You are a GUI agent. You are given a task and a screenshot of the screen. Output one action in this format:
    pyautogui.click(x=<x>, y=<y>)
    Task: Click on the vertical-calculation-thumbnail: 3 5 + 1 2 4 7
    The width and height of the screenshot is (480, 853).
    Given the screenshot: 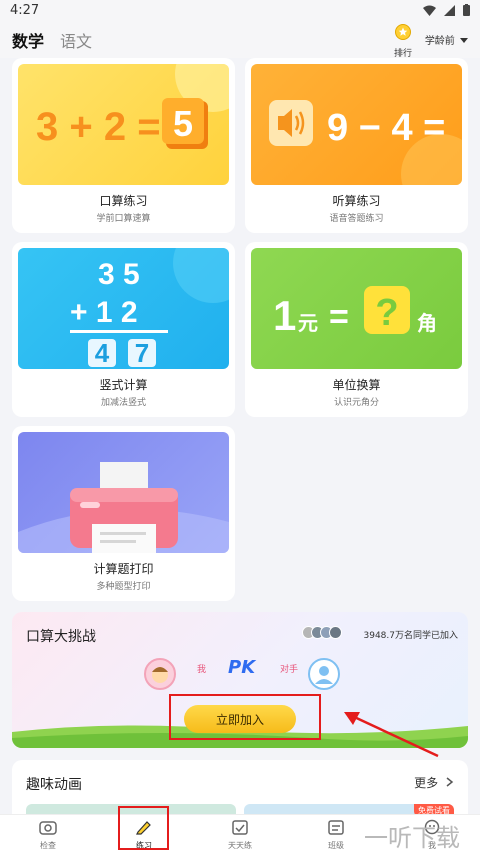 What is the action you would take?
    pyautogui.click(x=123, y=308)
    